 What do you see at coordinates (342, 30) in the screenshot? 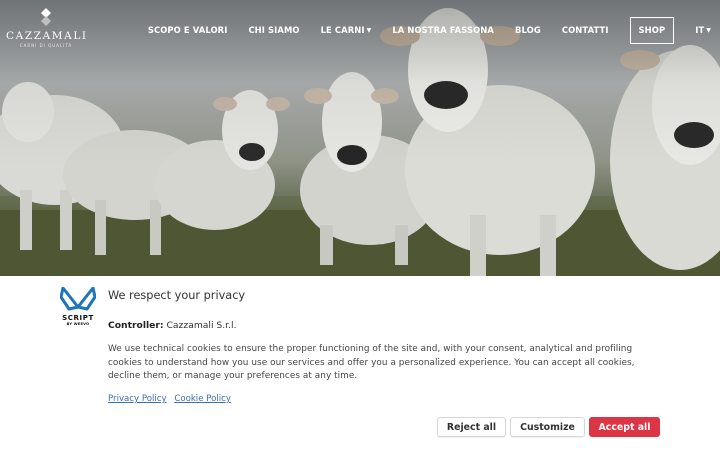
I see `nav-item-label: LE CARNI` at bounding box center [342, 30].